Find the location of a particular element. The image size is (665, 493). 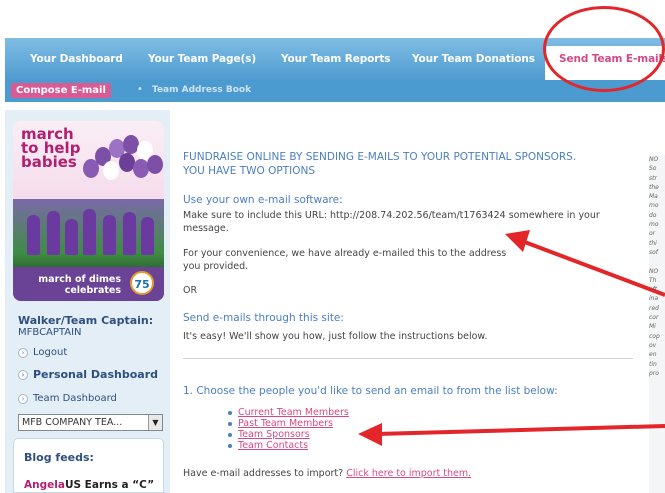

tab-your-team-donations: Your Team Donations is located at coordinates (473, 59).